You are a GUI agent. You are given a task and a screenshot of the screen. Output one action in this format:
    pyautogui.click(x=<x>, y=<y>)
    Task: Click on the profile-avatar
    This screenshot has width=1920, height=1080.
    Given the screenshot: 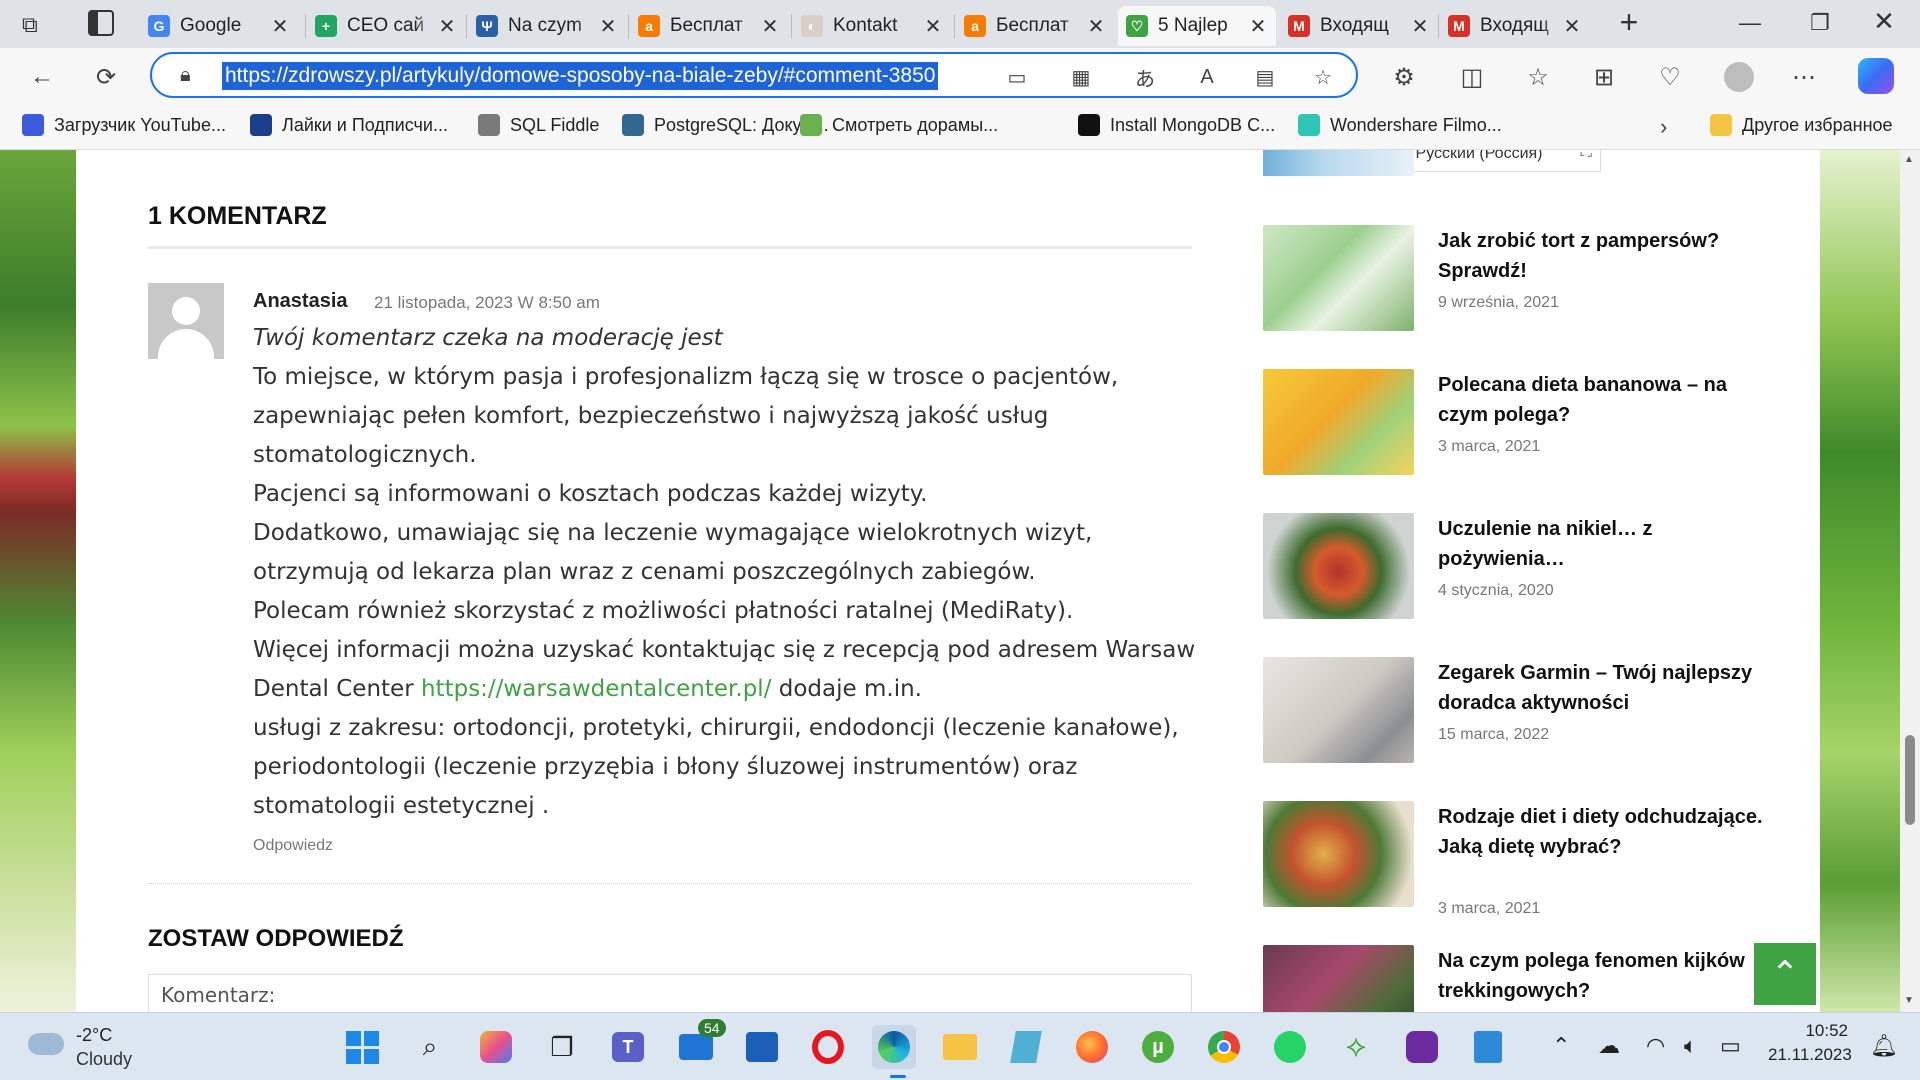 What is the action you would take?
    pyautogui.click(x=1739, y=77)
    